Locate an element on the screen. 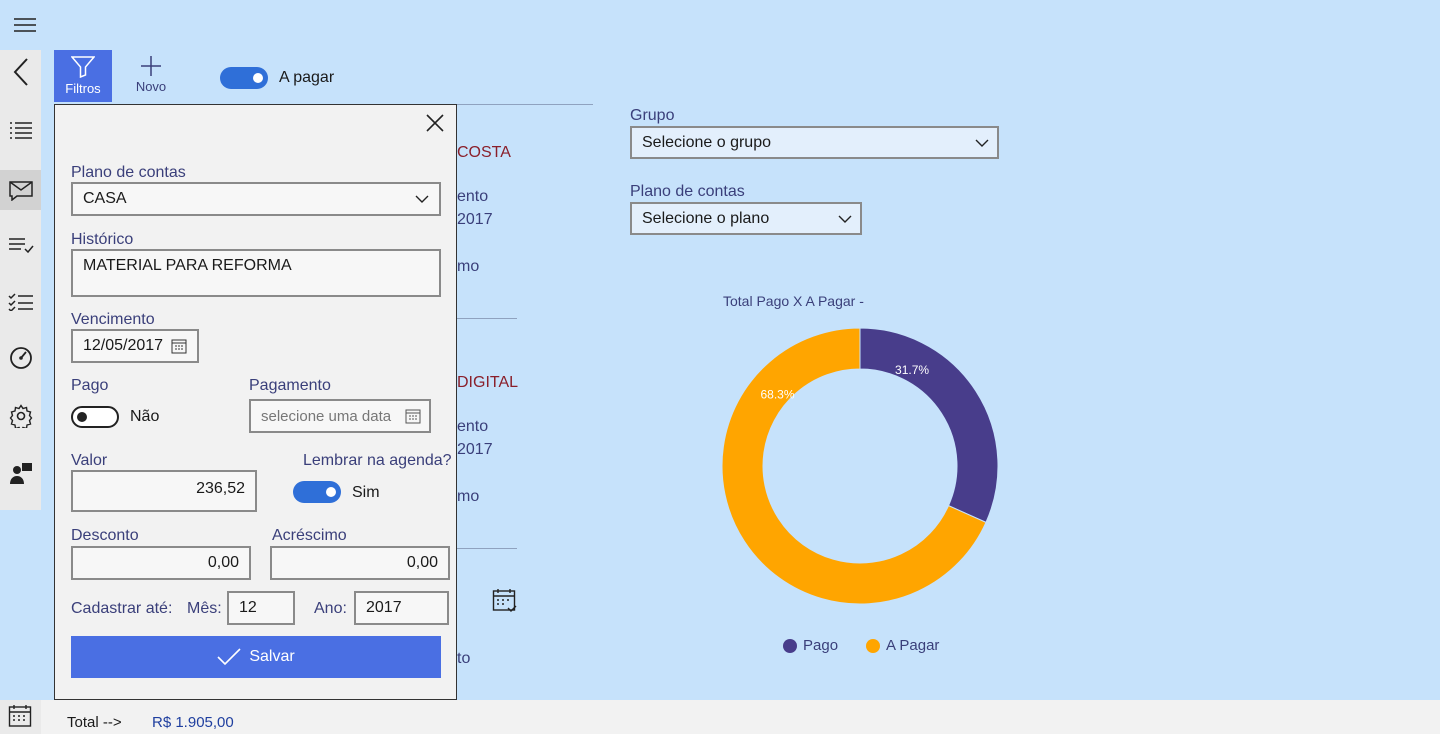 This screenshot has width=1440, height=734. due-date-field: 12/05/2017 is located at coordinates (135, 346).